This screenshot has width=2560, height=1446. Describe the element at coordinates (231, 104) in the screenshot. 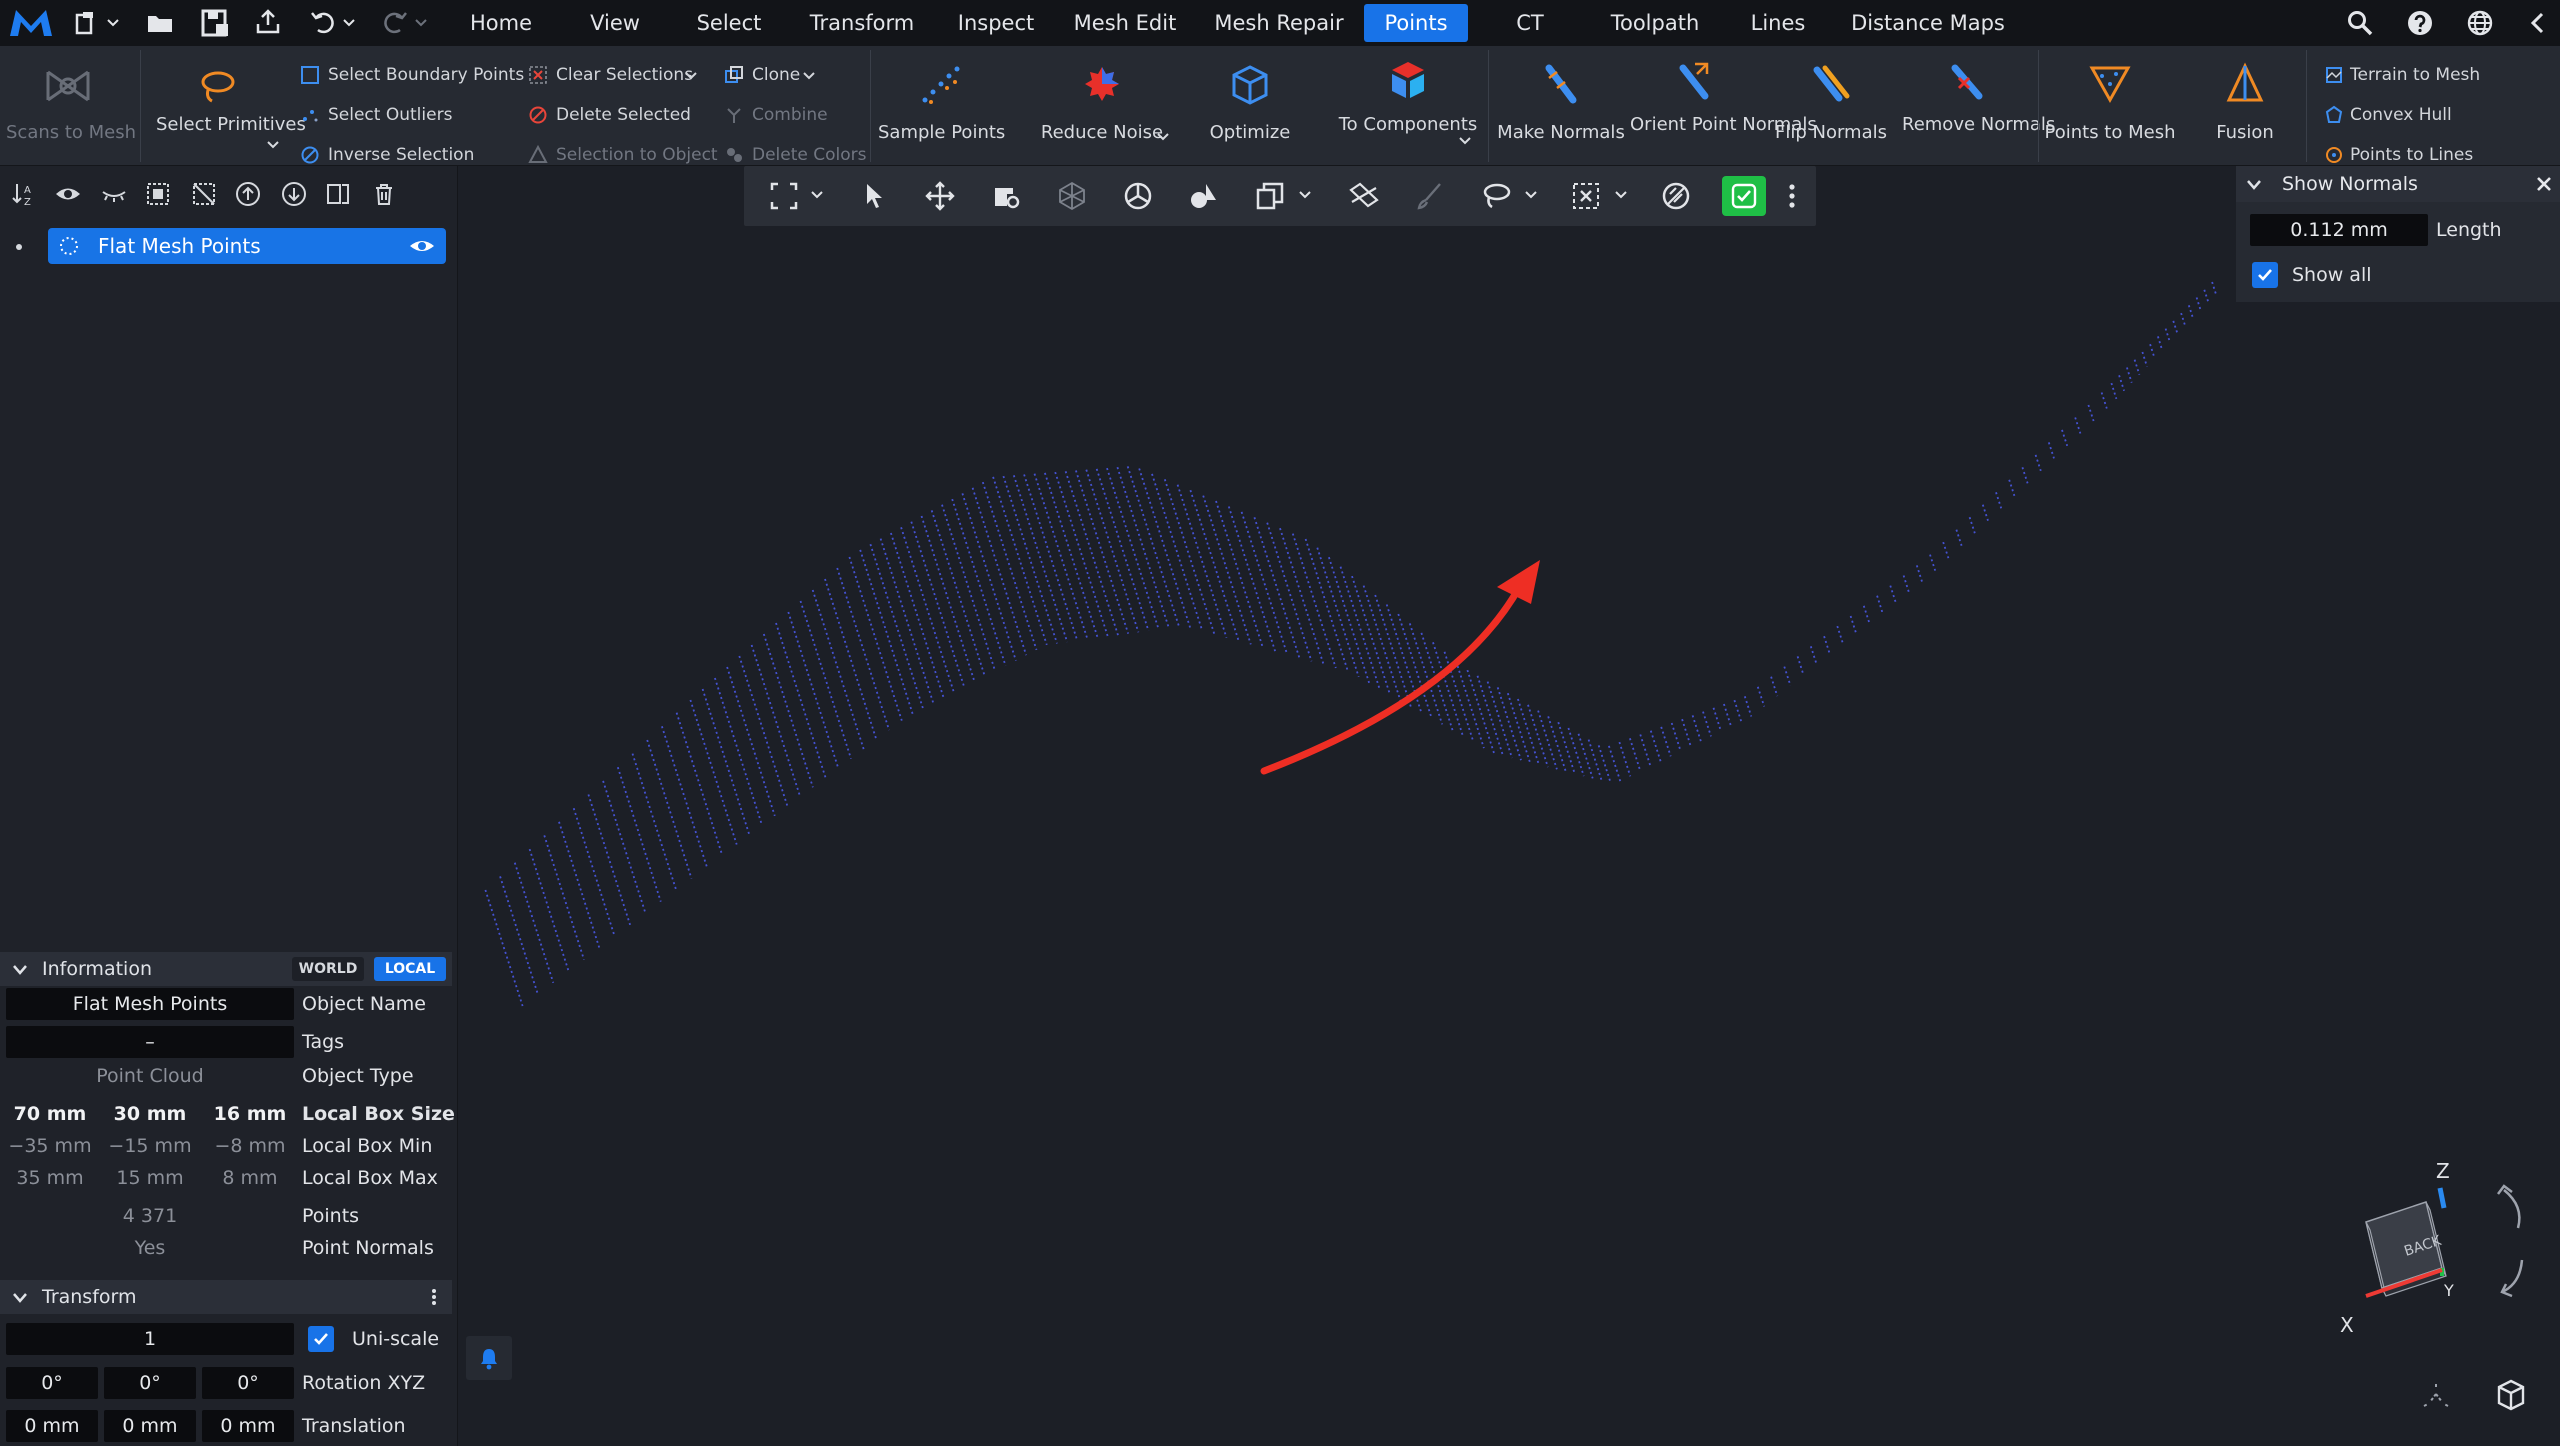

I see `select-primitives-button: Select Primitives` at that location.